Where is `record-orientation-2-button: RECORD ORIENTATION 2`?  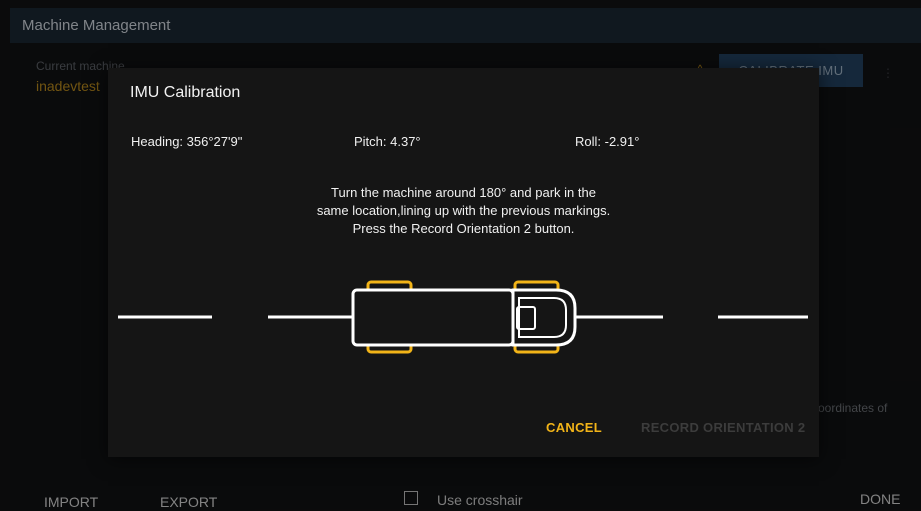 record-orientation-2-button: RECORD ORIENTATION 2 is located at coordinates (723, 427).